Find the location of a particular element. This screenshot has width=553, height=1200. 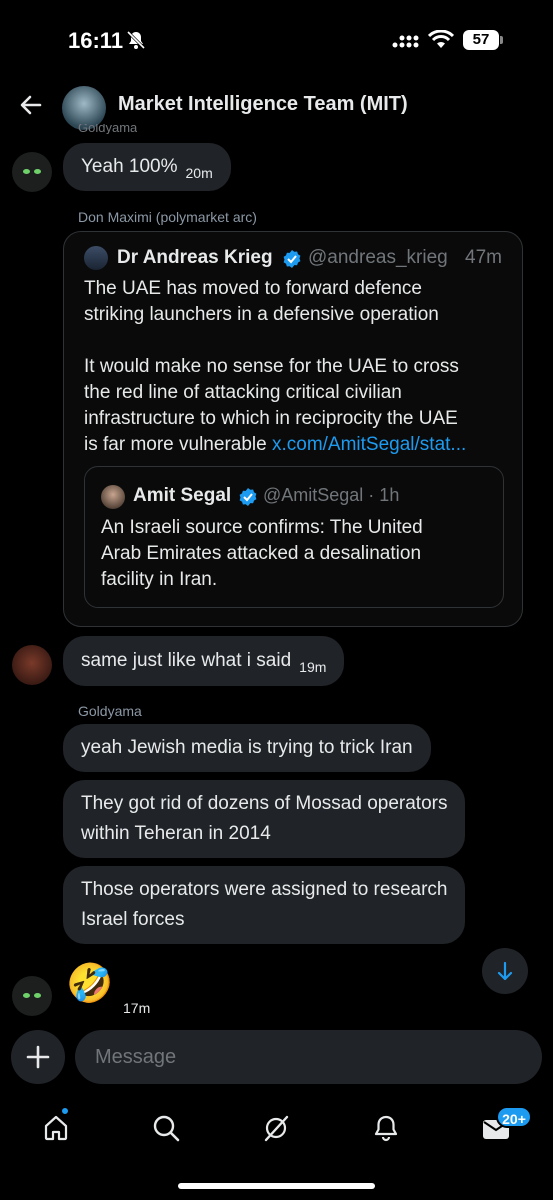

tab-home is located at coordinates (56, 1128).